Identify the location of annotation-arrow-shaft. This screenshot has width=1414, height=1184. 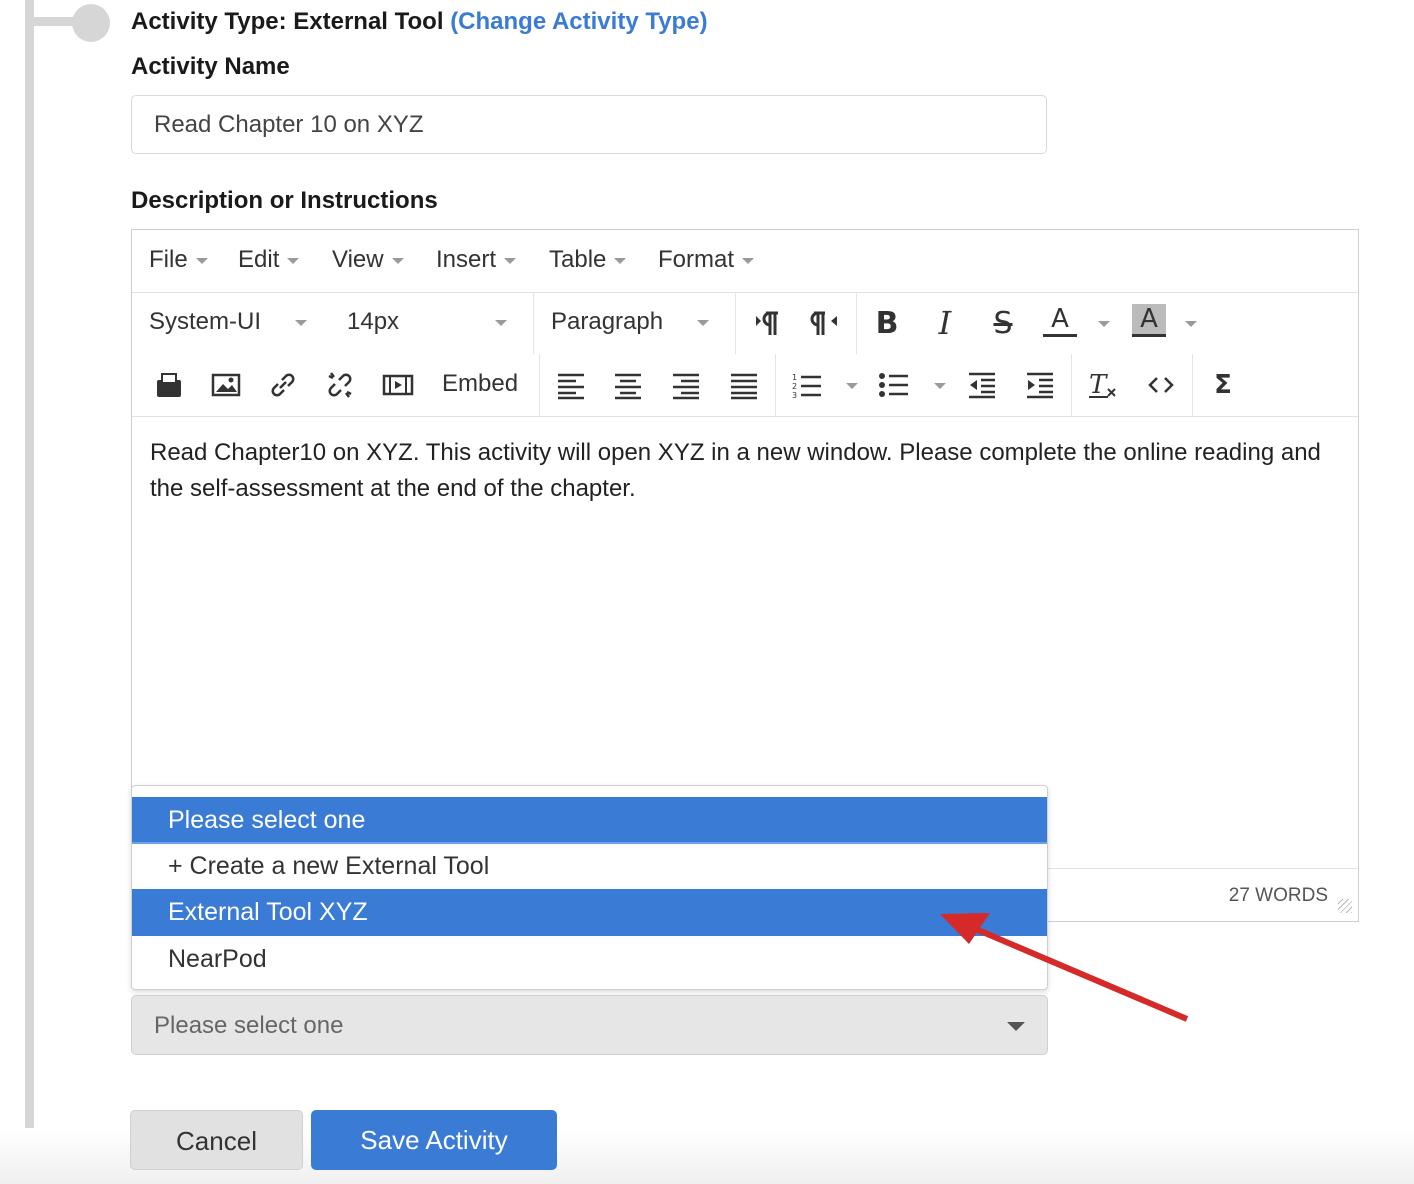
(1082, 974).